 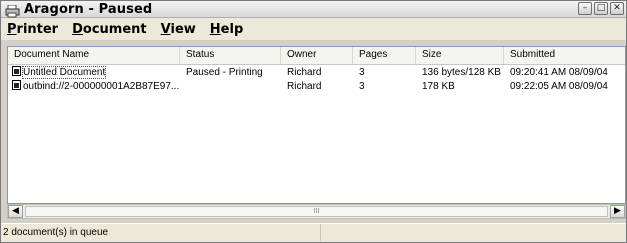 What do you see at coordinates (12, 10) in the screenshot?
I see `printer-icon` at bounding box center [12, 10].